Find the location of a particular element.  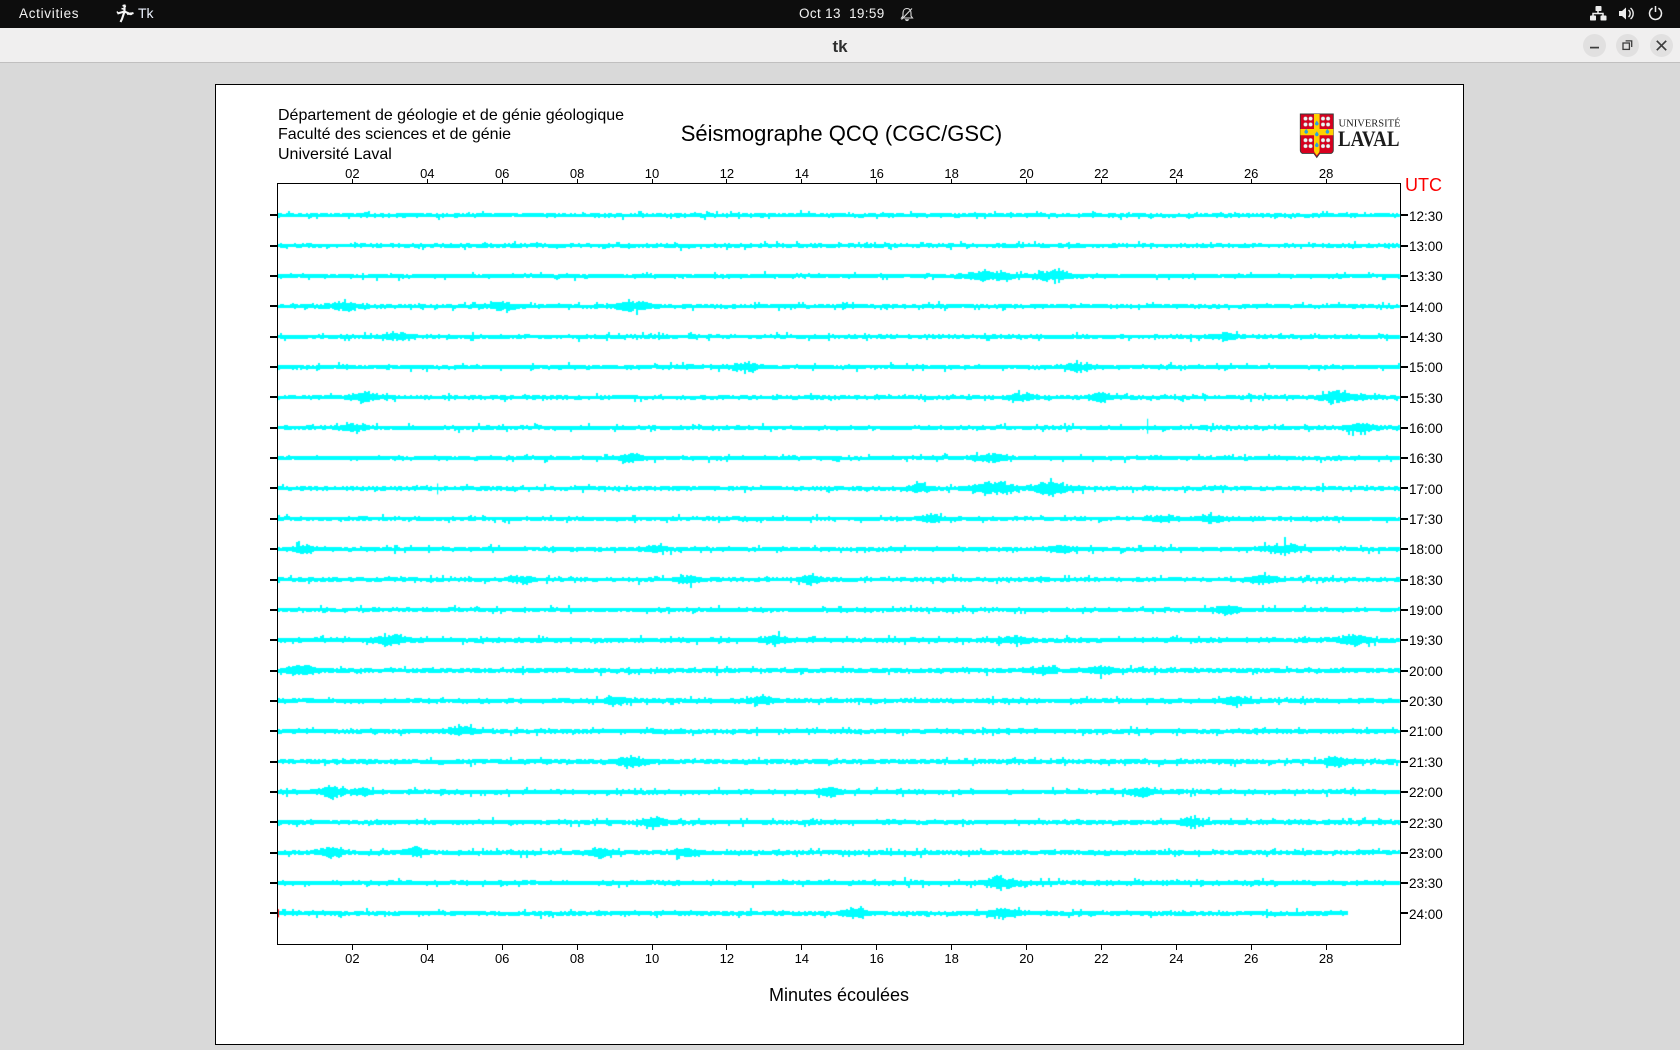

svg-text: LAVAL is located at coordinates (1369, 138).